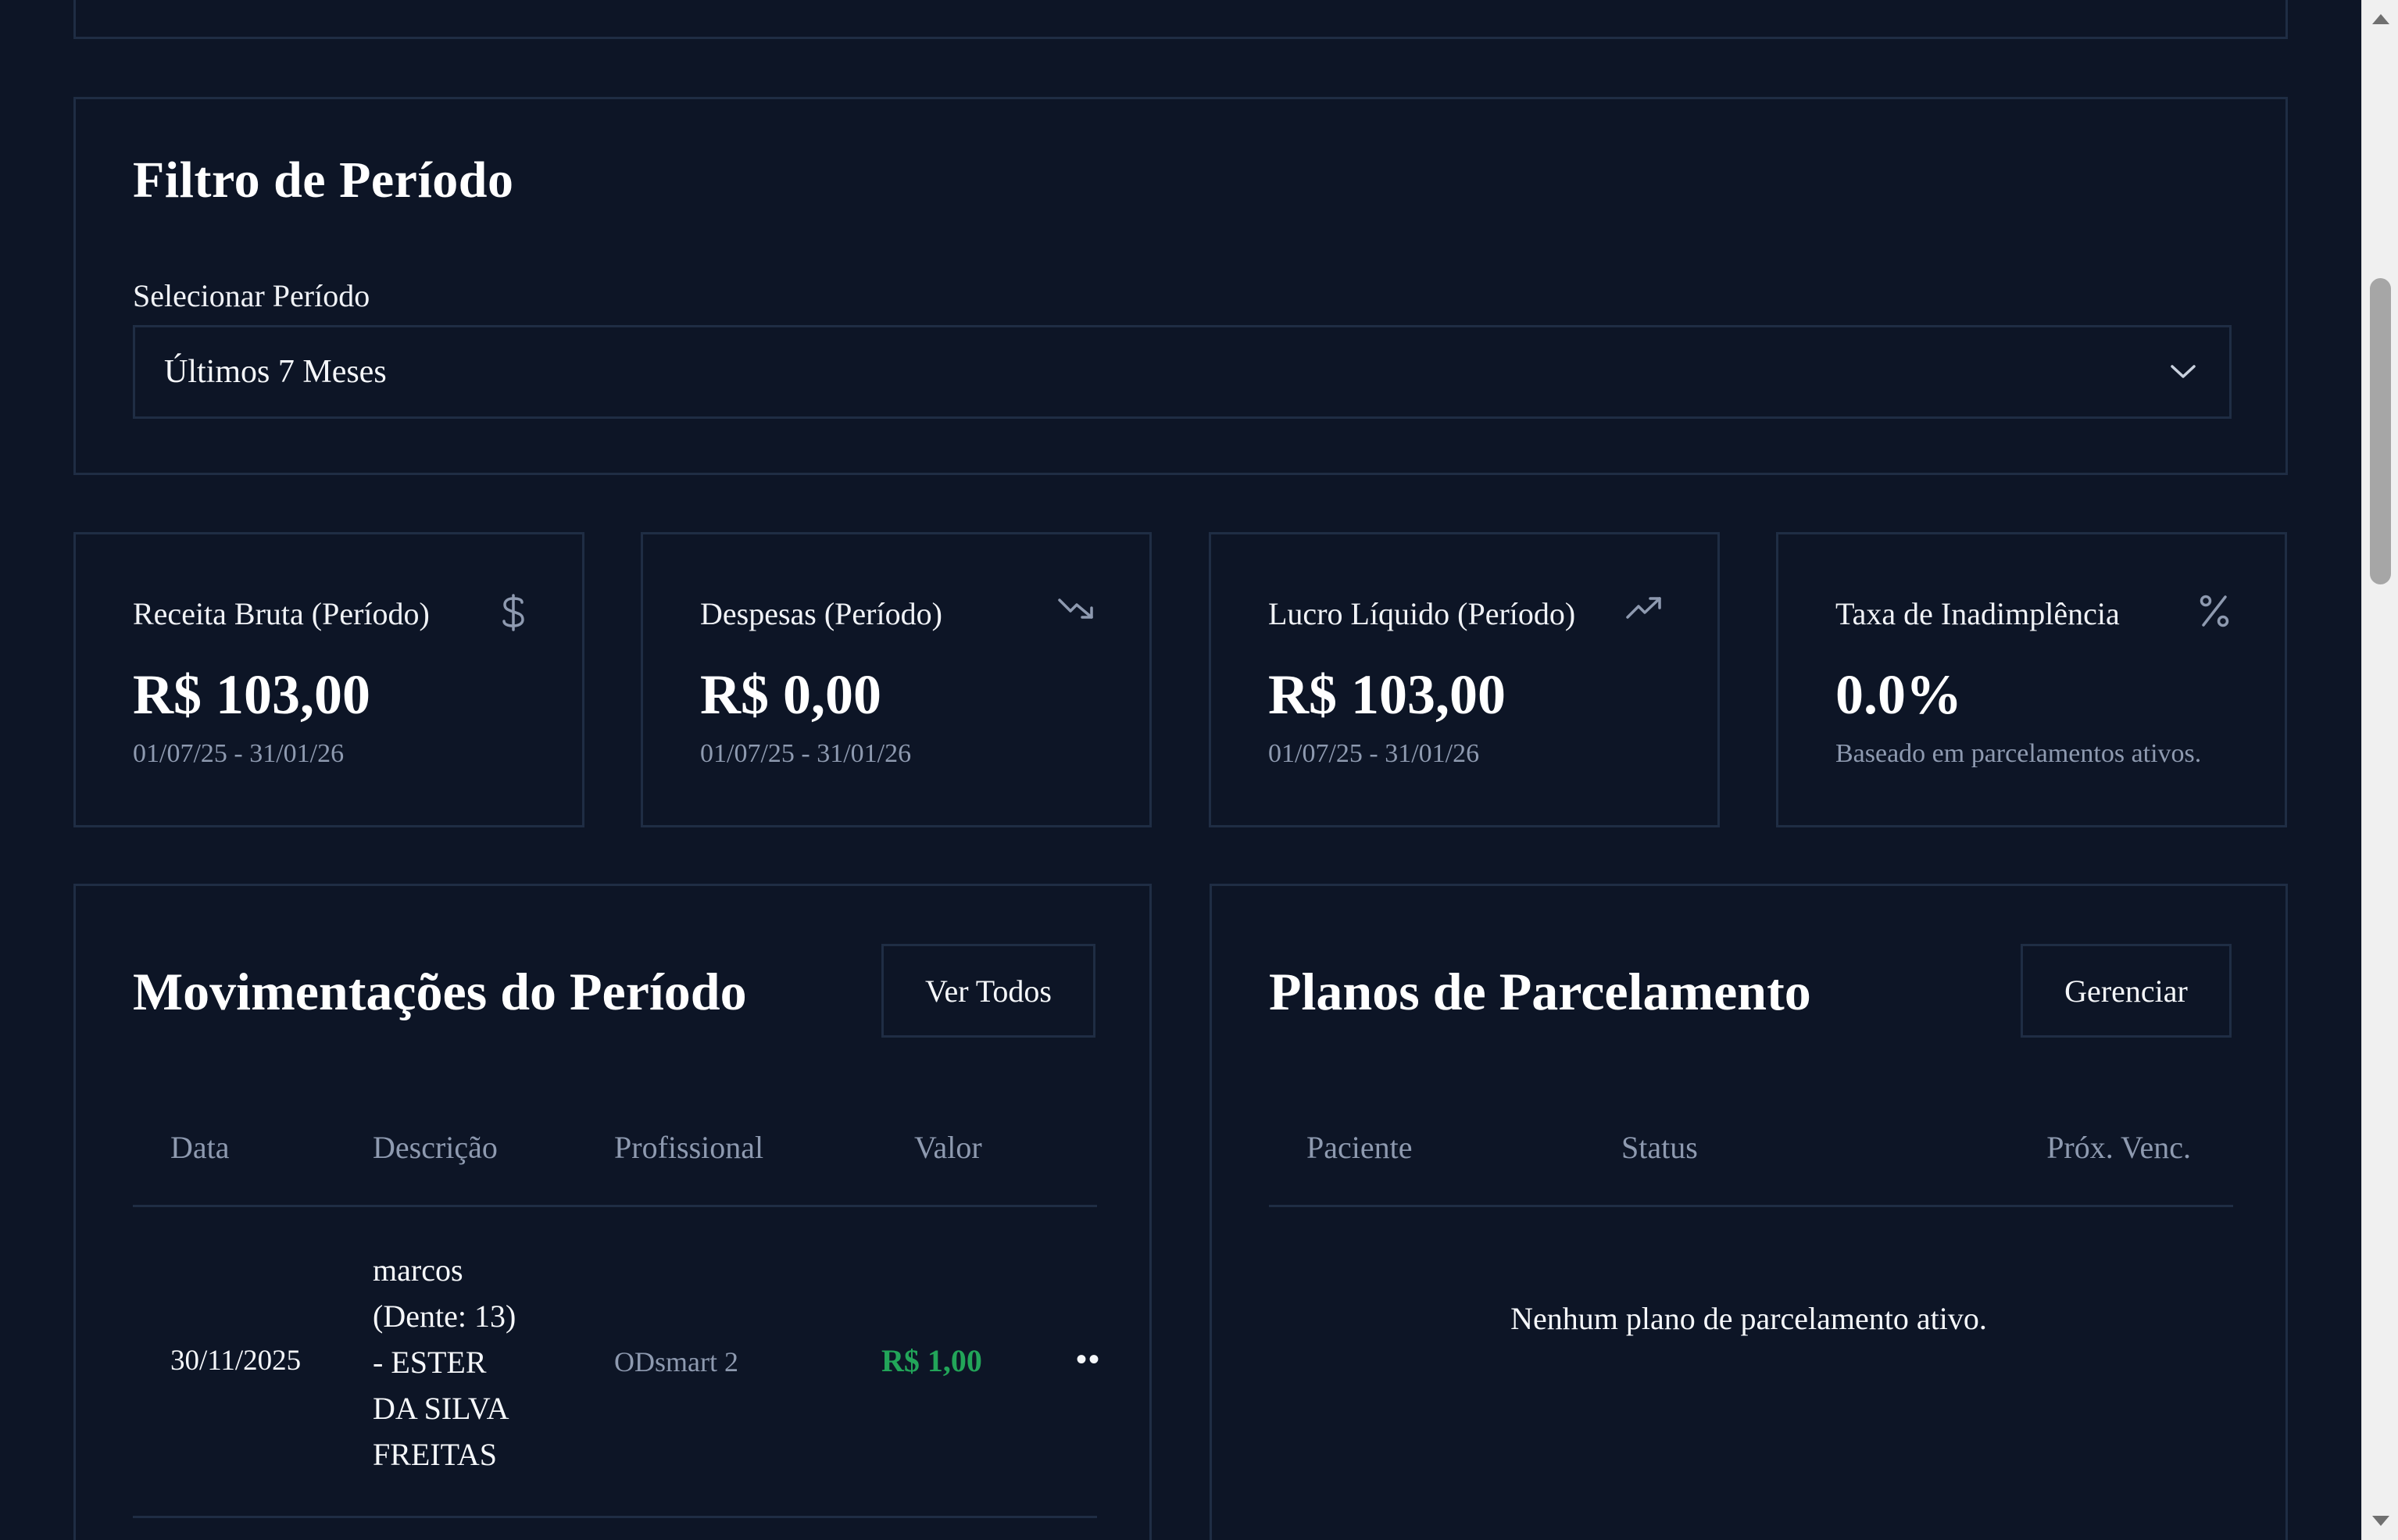 The width and height of the screenshot is (2398, 1540). What do you see at coordinates (323, 180) in the screenshot?
I see `filter-title: Filtro de Período` at bounding box center [323, 180].